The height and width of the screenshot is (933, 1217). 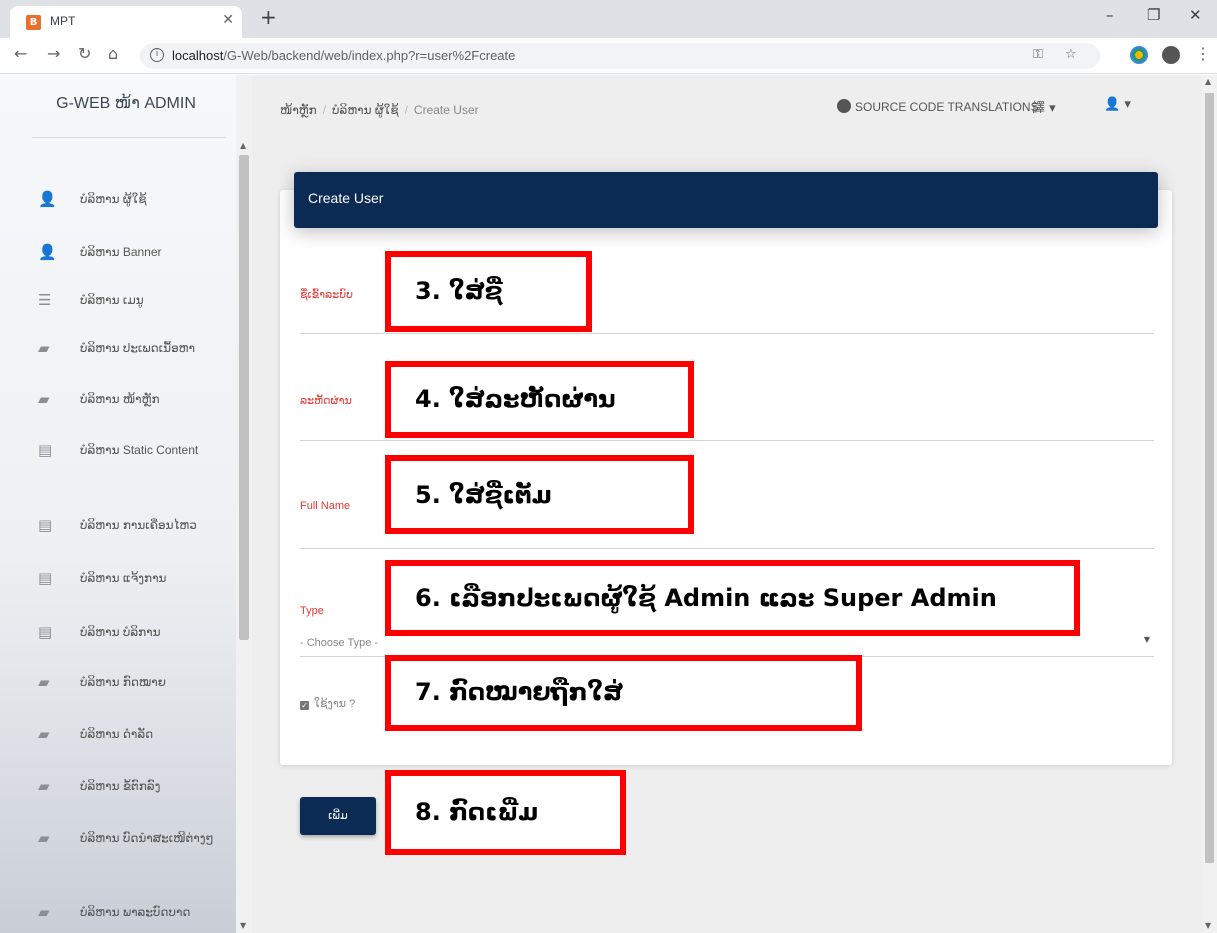 I want to click on page-scrollbar: ▲ ▼, so click(x=1209, y=504).